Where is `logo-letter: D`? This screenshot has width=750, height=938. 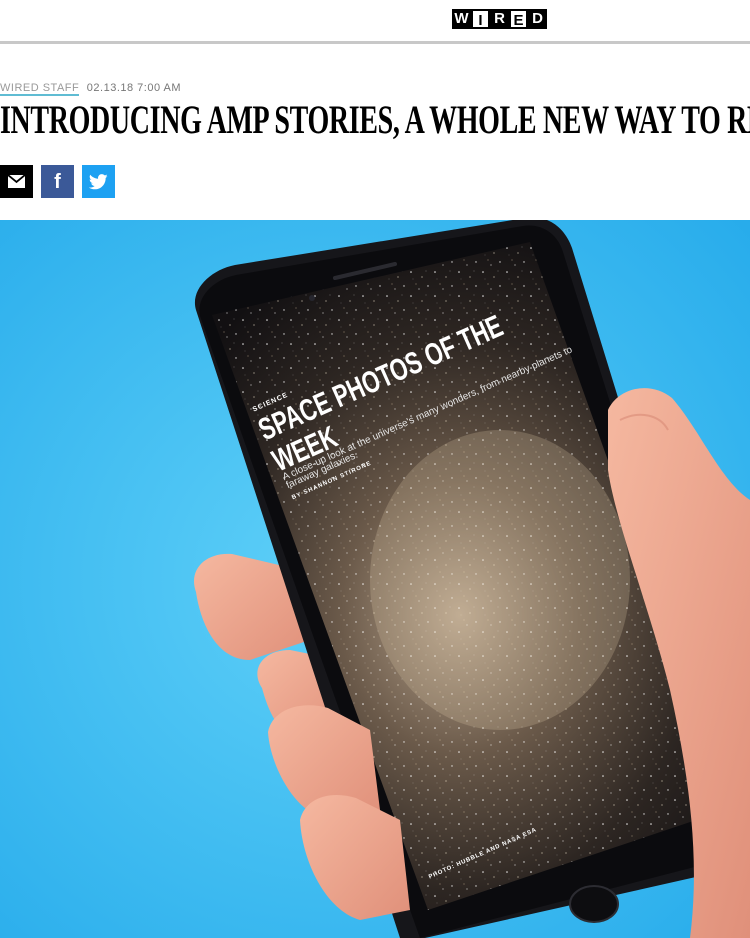 logo-letter: D is located at coordinates (537, 19).